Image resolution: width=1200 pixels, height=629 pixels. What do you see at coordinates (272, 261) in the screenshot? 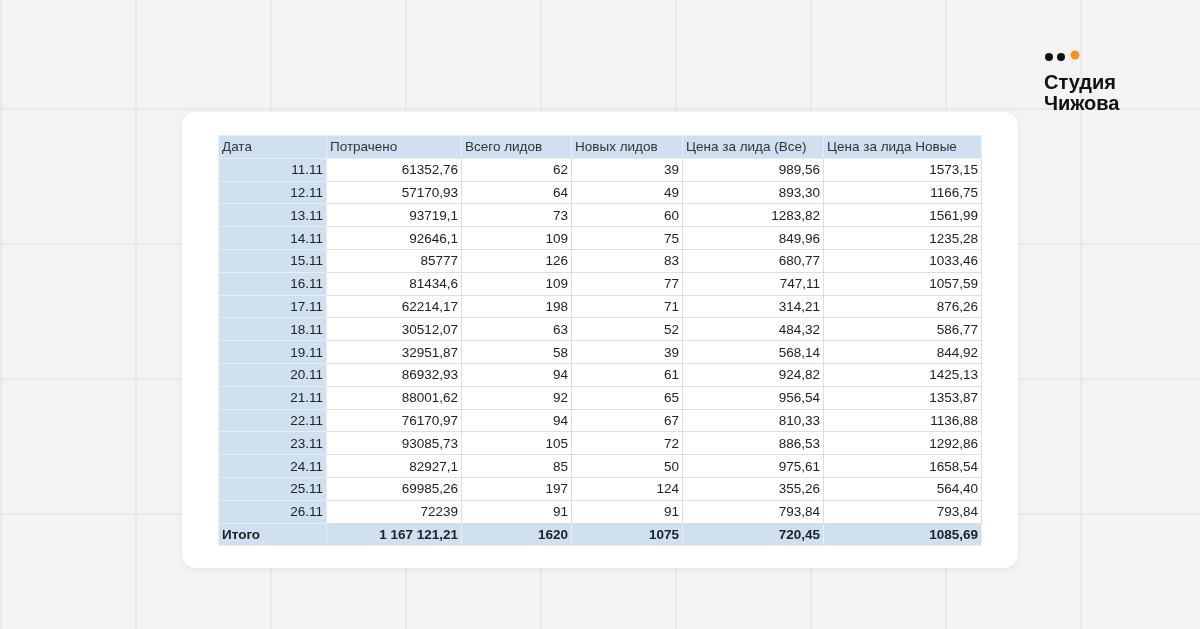
I see `row-header: 15.11` at bounding box center [272, 261].